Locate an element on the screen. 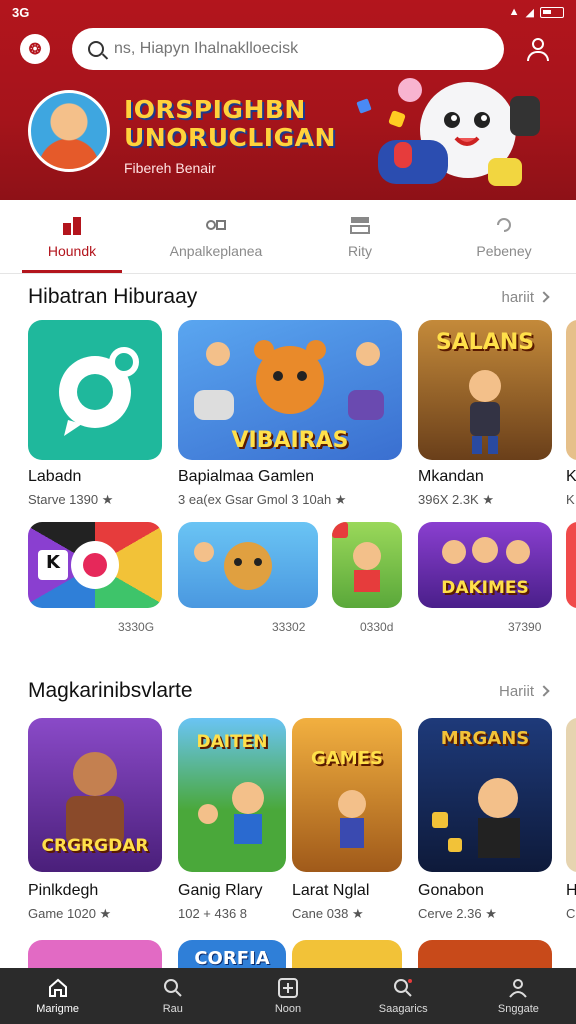 This screenshot has height=1024, width=576. more-link: Hariit is located at coordinates (524, 691).